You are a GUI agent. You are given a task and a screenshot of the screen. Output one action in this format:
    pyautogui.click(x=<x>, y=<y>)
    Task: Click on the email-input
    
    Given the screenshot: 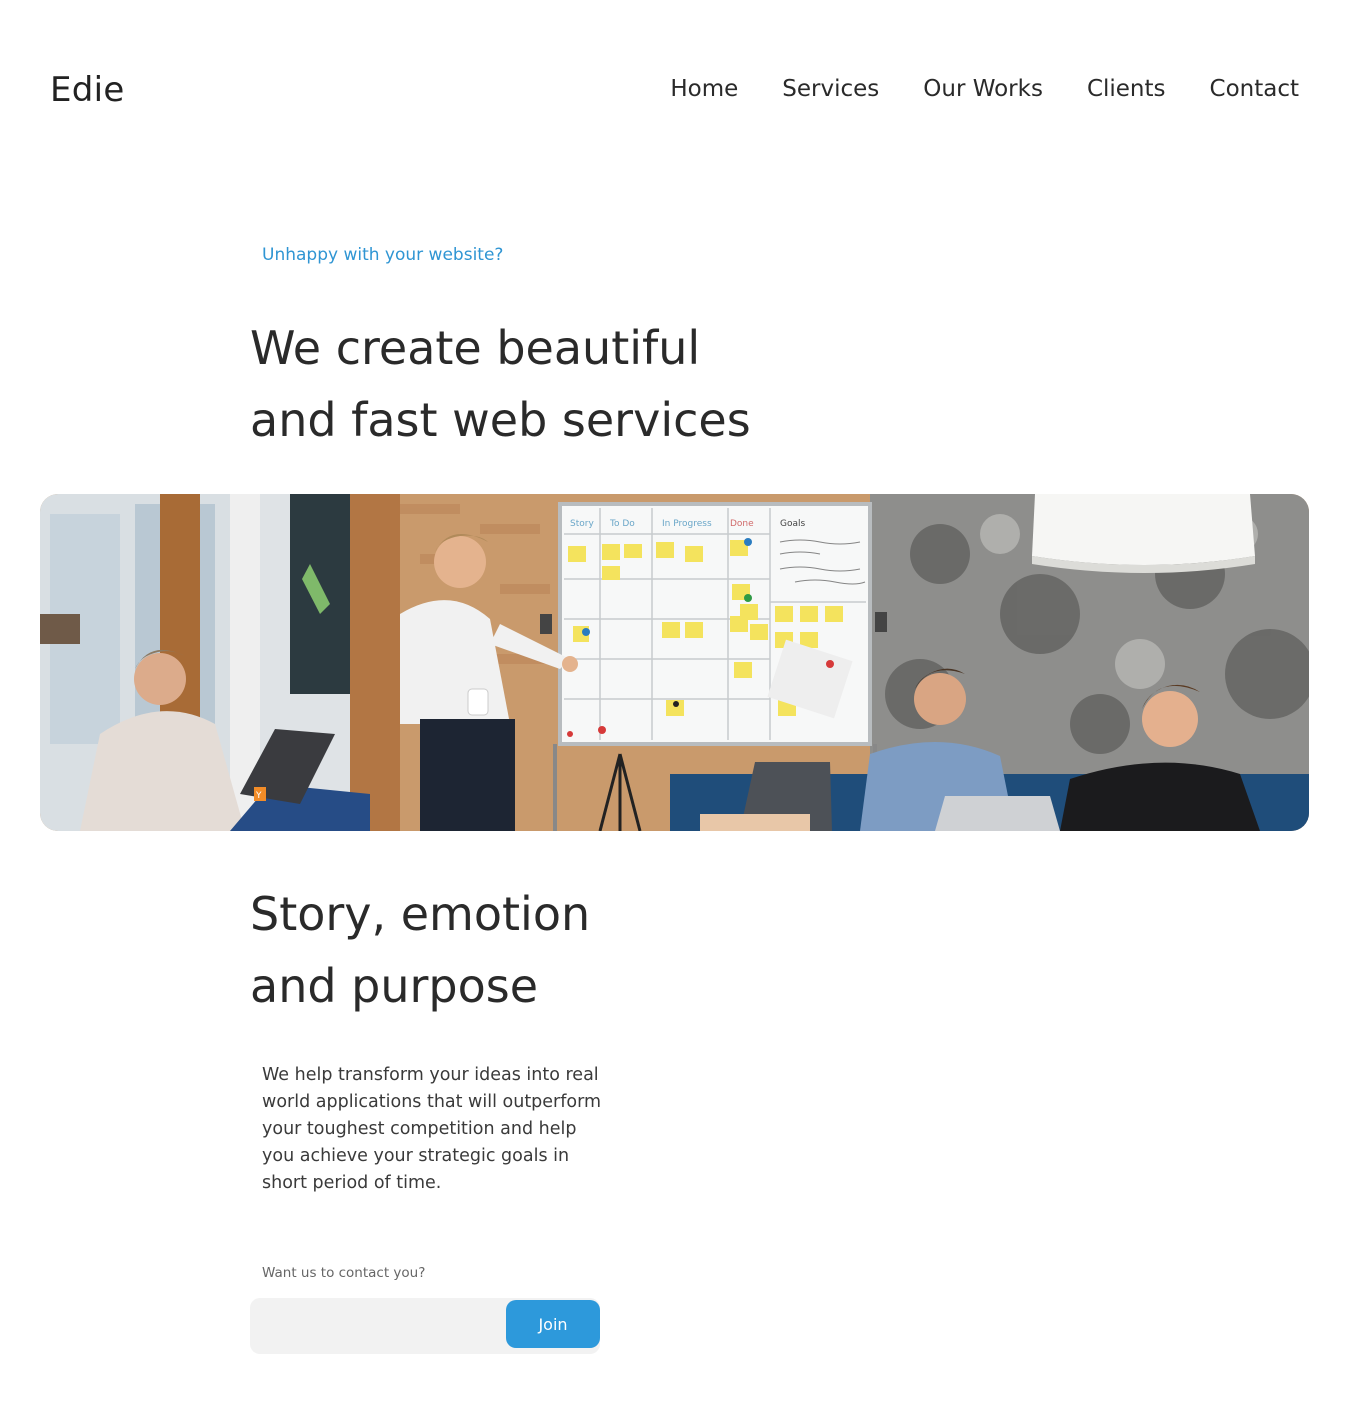 What is the action you would take?
    pyautogui.click(x=378, y=1326)
    